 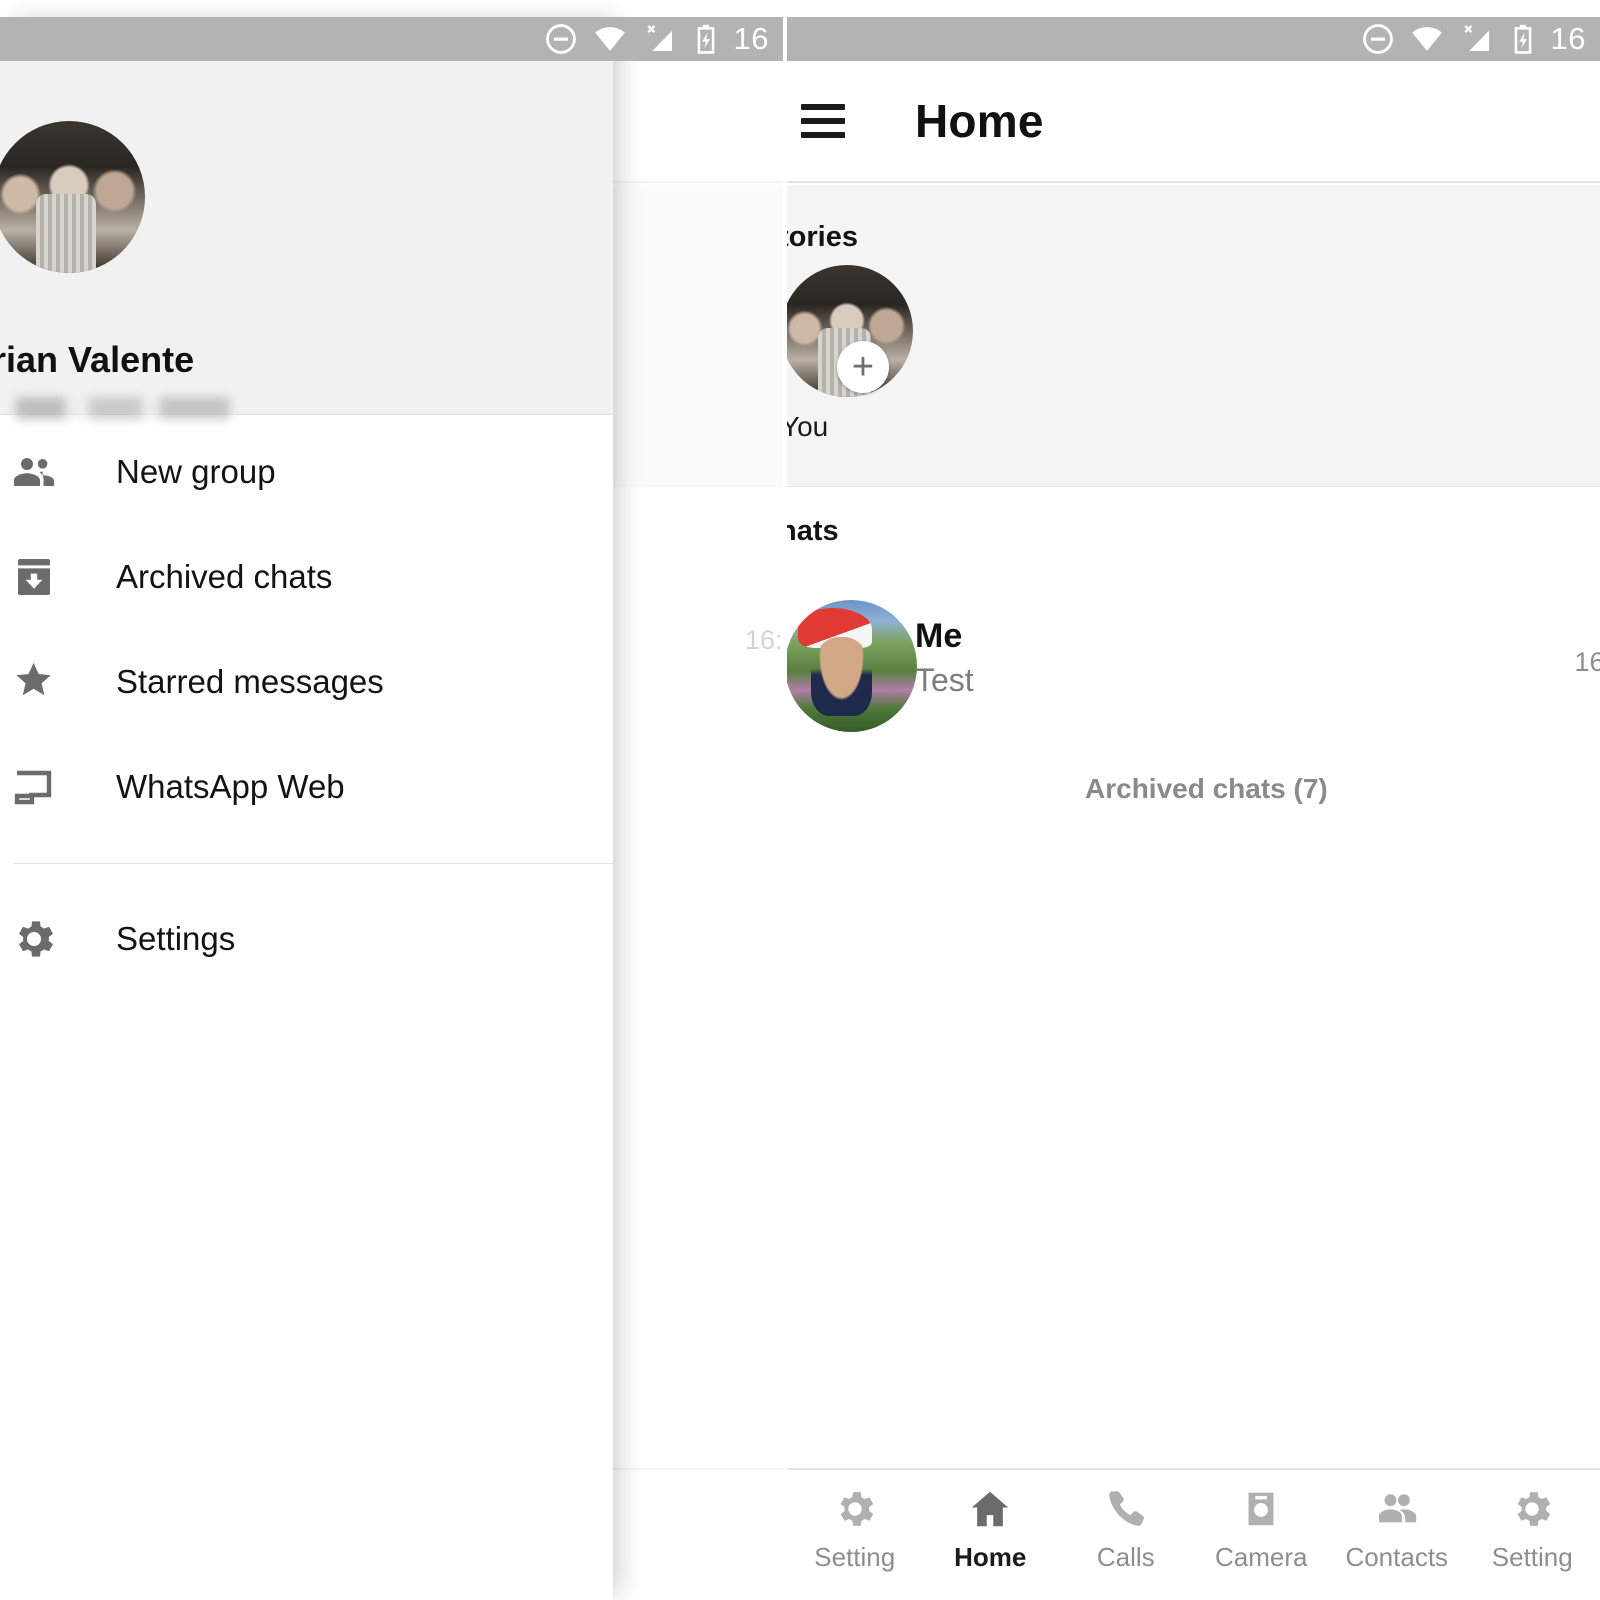 What do you see at coordinates (1125, 1557) in the screenshot?
I see `nav-label: Calls` at bounding box center [1125, 1557].